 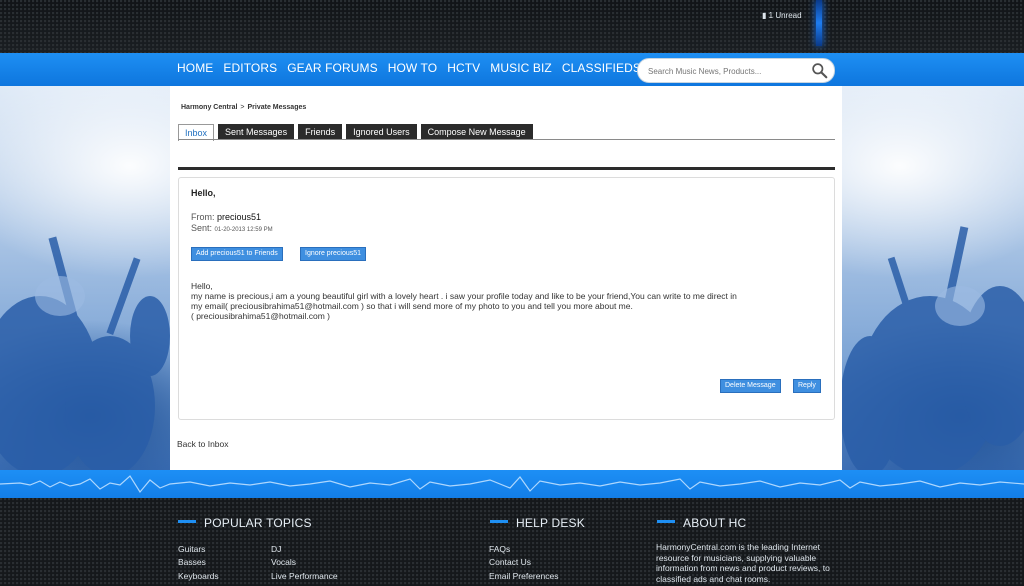 What do you see at coordinates (202, 286) in the screenshot?
I see `body-line: Hello,` at bounding box center [202, 286].